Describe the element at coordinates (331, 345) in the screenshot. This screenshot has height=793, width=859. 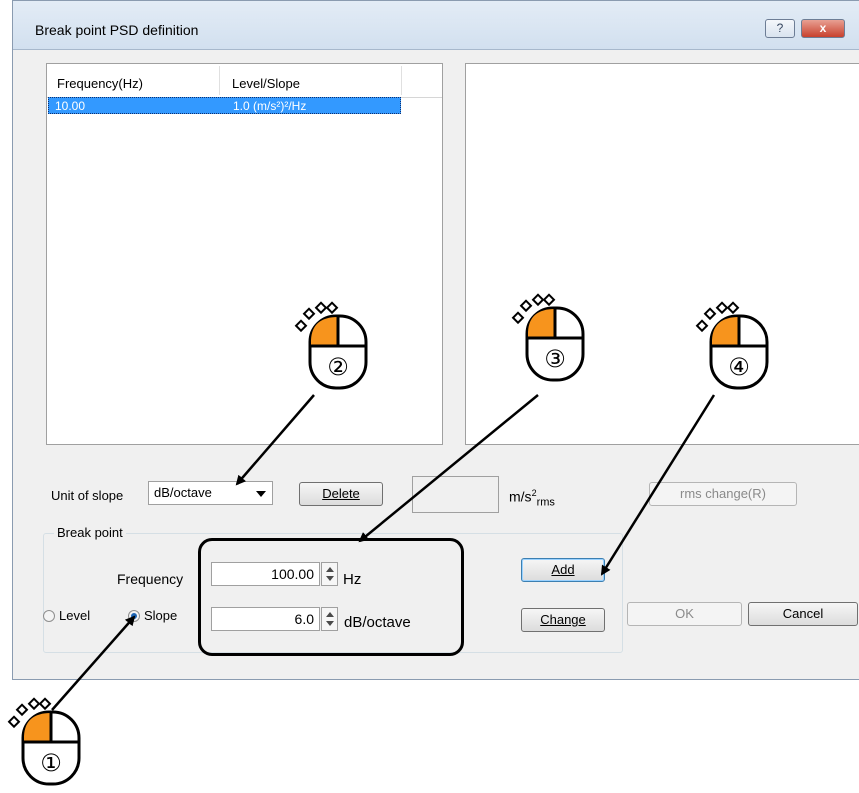
I see `mouse-left-click-icon: ②` at that location.